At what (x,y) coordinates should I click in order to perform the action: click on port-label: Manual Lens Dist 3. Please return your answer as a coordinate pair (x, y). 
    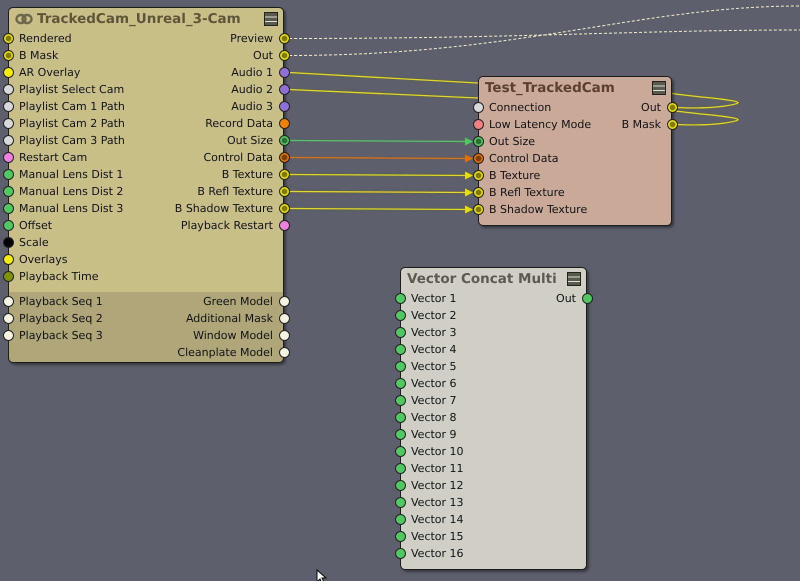
    Looking at the image, I should click on (71, 208).